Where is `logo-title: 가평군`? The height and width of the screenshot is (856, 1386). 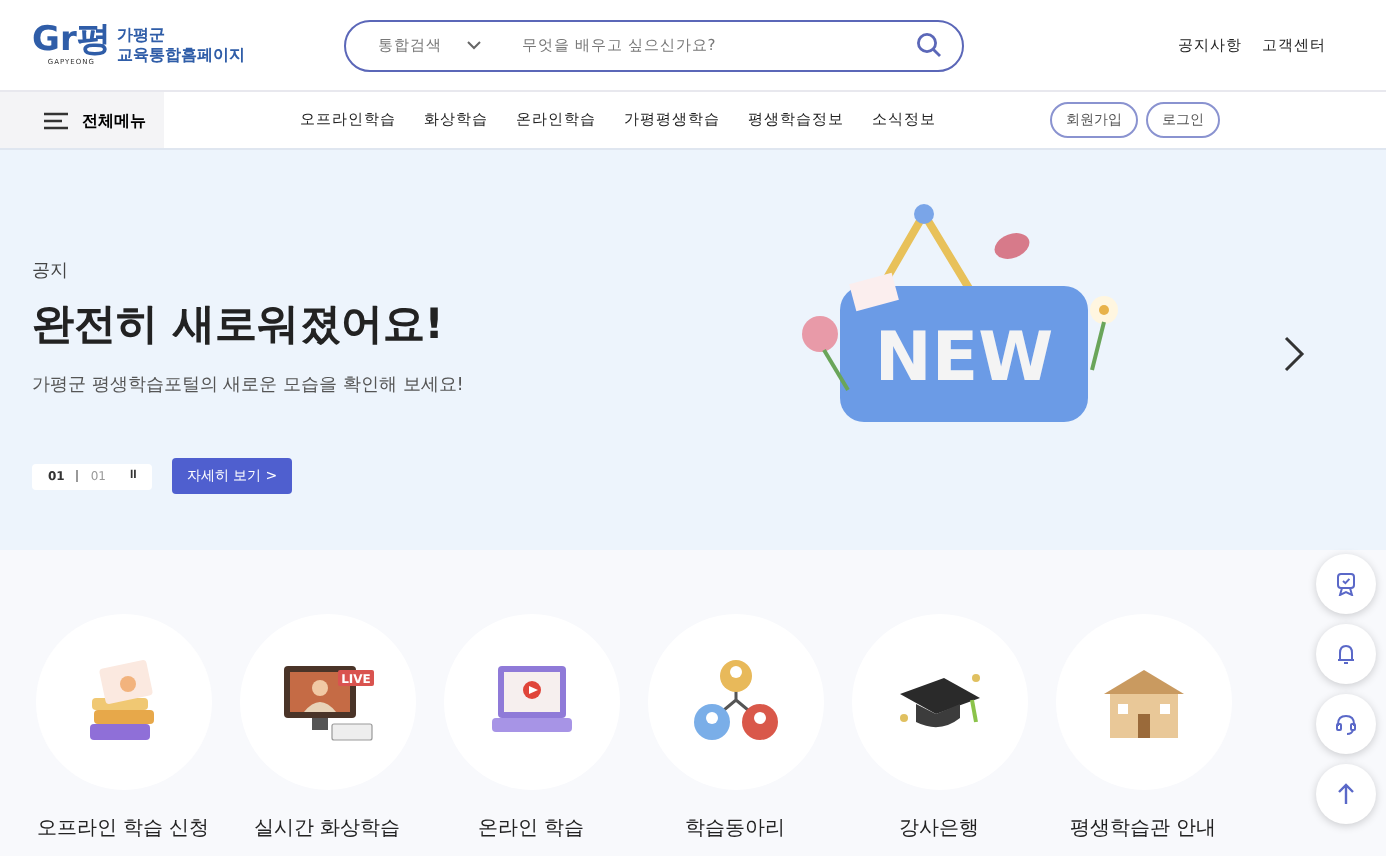
logo-title: 가평군 is located at coordinates (141, 35).